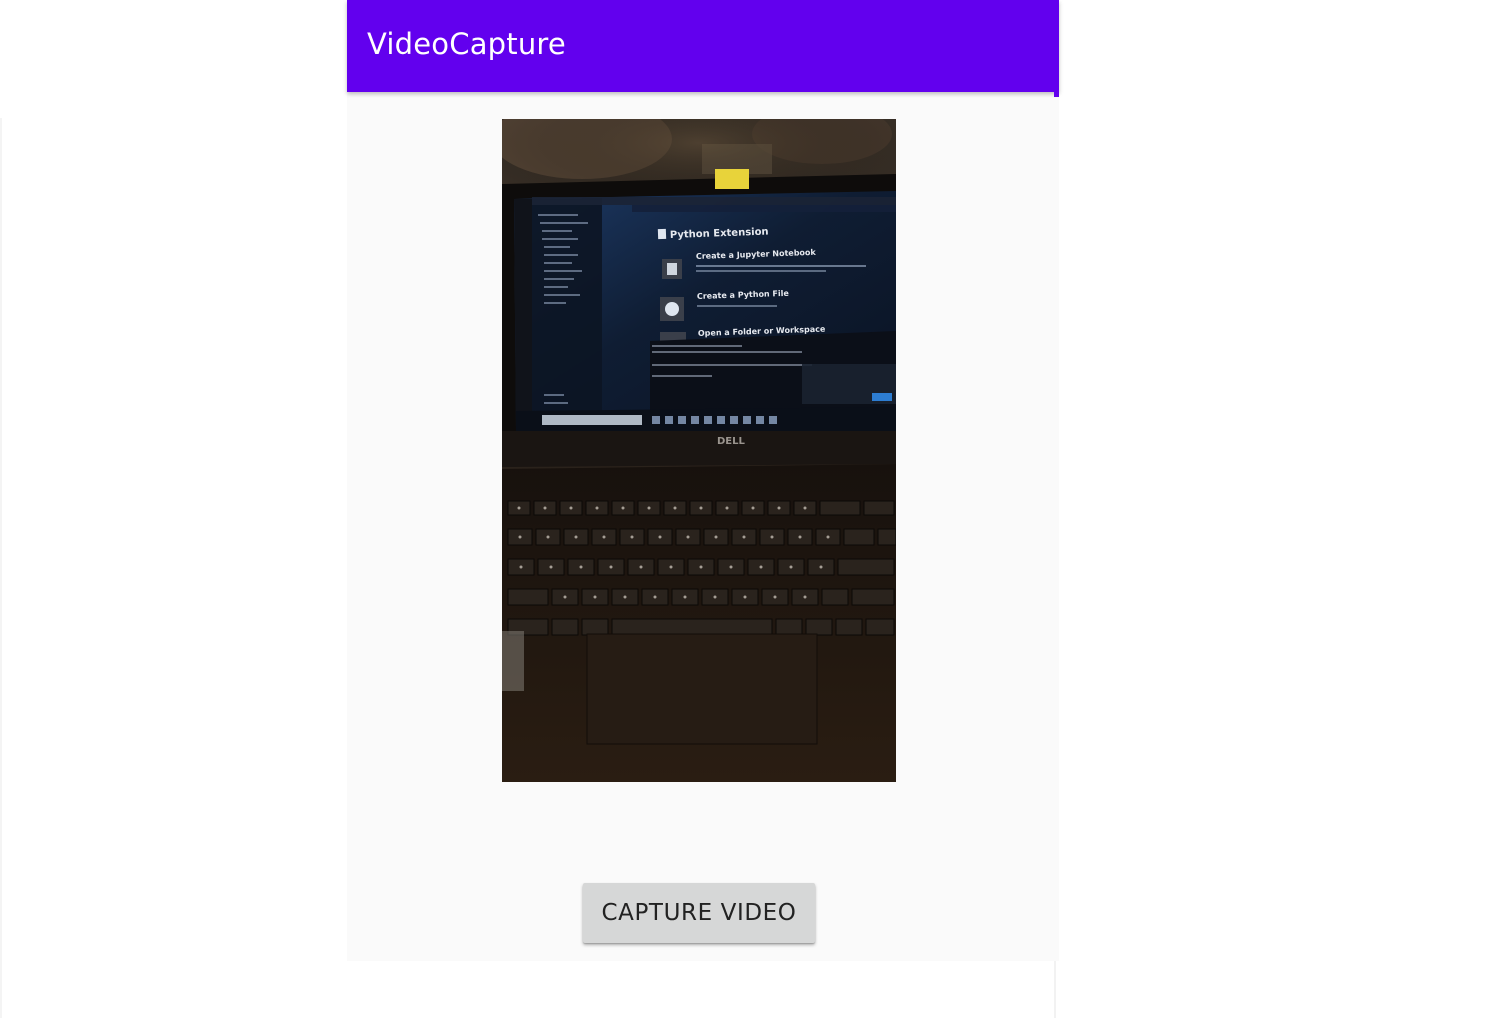 The height and width of the screenshot is (1018, 1504). Describe the element at coordinates (731, 441) in the screenshot. I see `laptop-brand: DELL` at that location.